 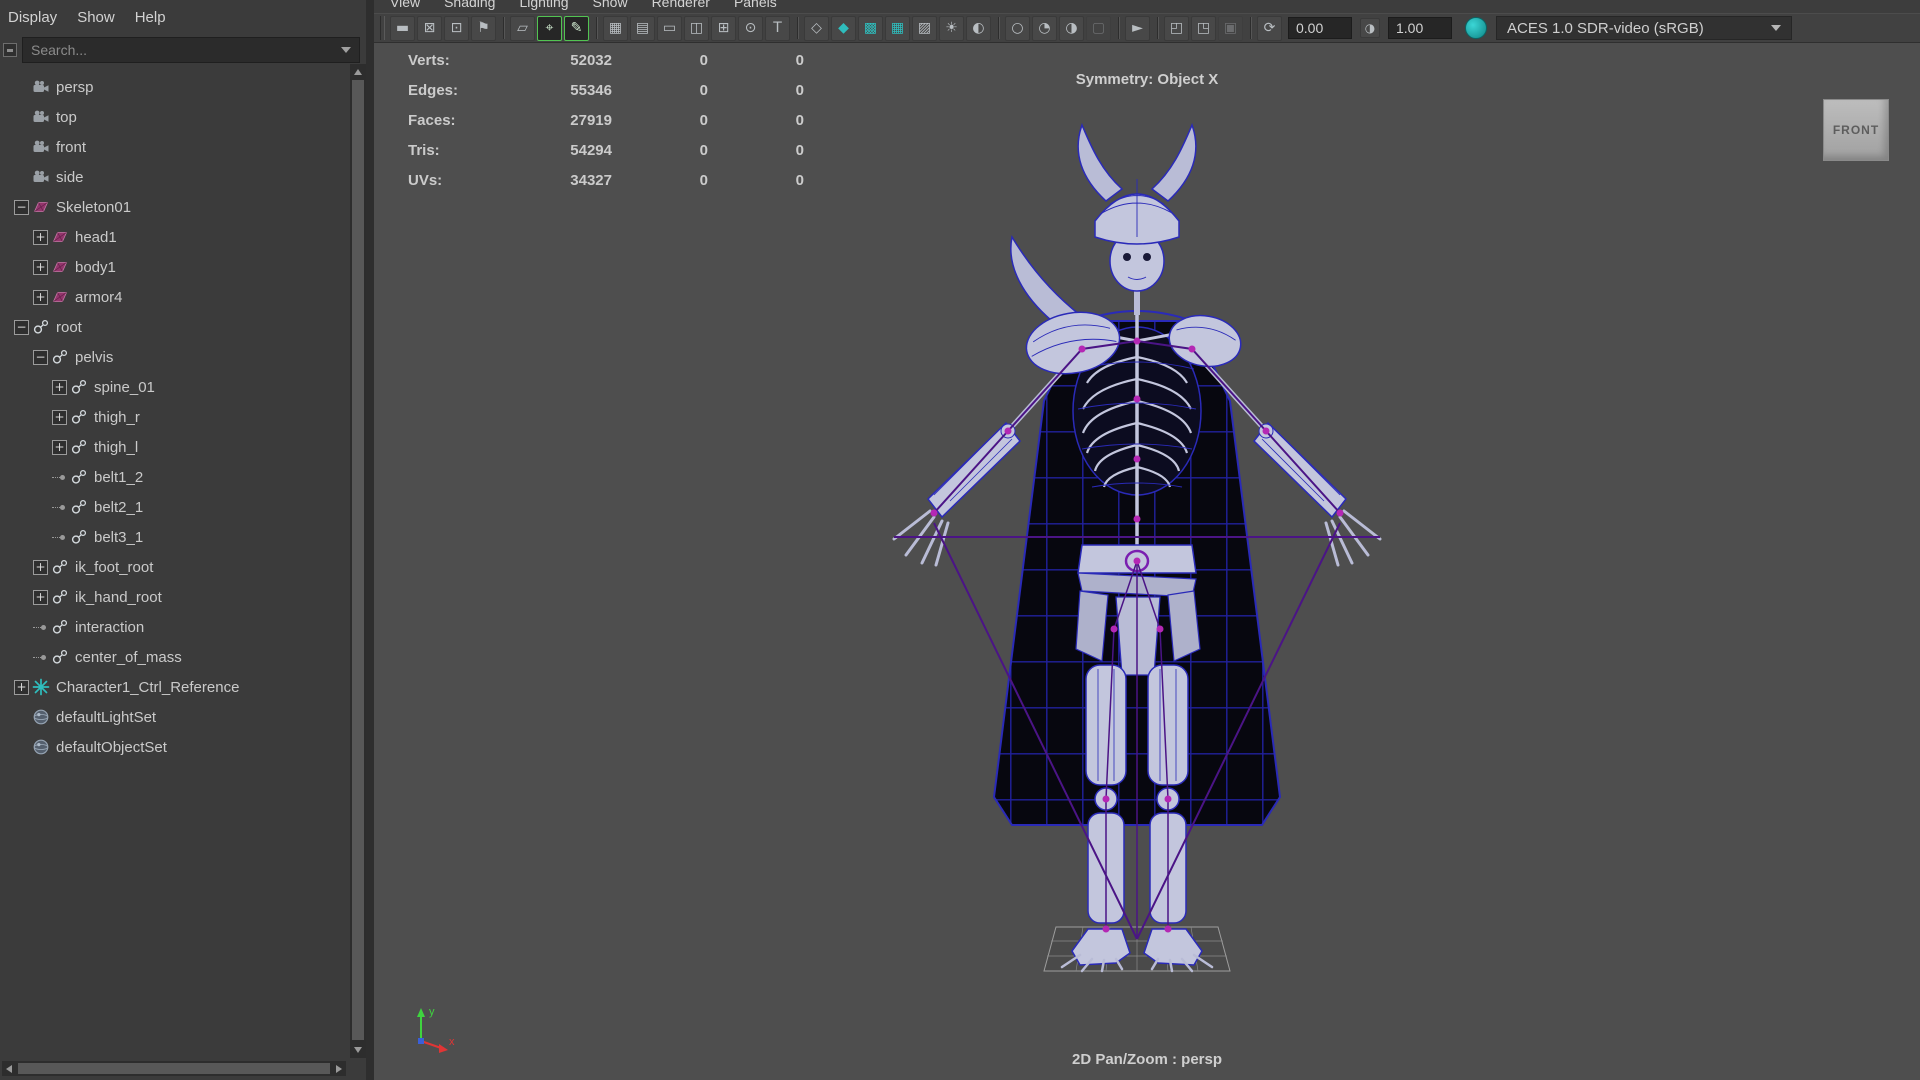 I want to click on toolbar-lock-camera: ⊠, so click(x=429, y=28).